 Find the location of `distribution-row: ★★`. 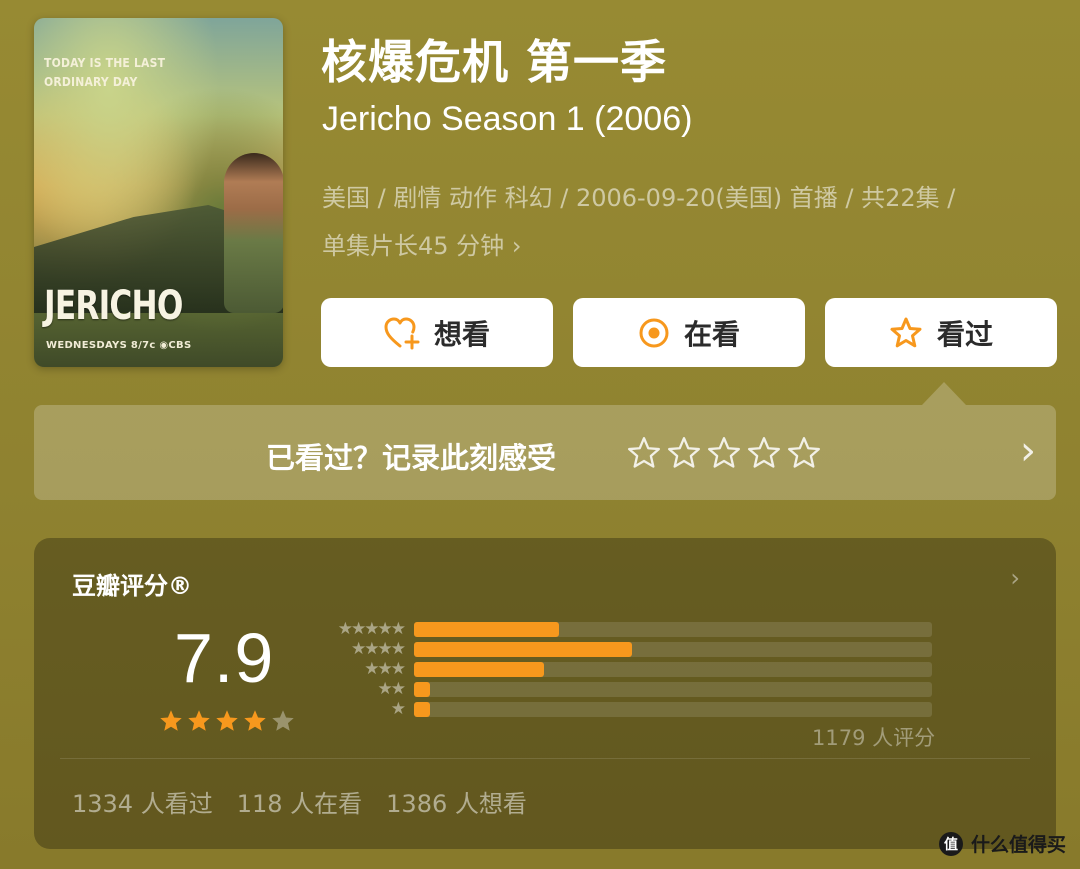

distribution-row: ★★ is located at coordinates (626, 689).